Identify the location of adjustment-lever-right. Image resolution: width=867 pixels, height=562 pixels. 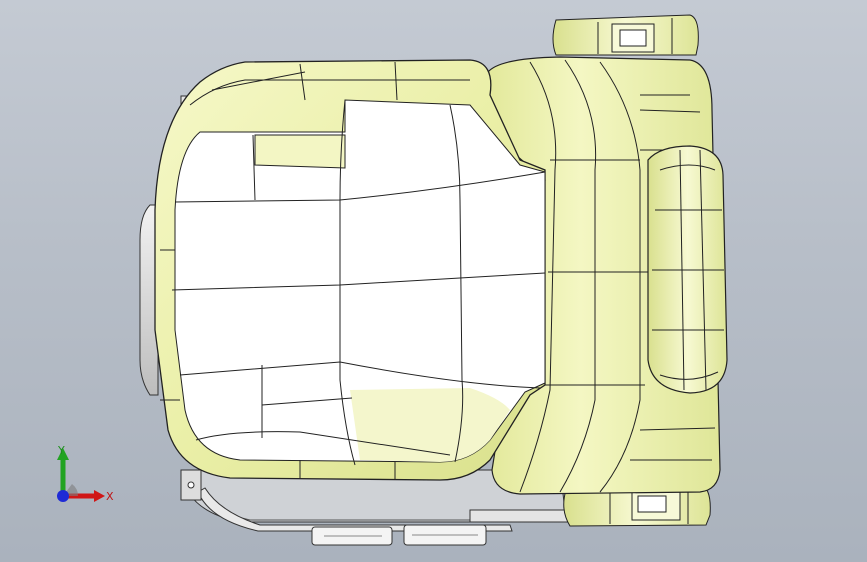
(445, 535).